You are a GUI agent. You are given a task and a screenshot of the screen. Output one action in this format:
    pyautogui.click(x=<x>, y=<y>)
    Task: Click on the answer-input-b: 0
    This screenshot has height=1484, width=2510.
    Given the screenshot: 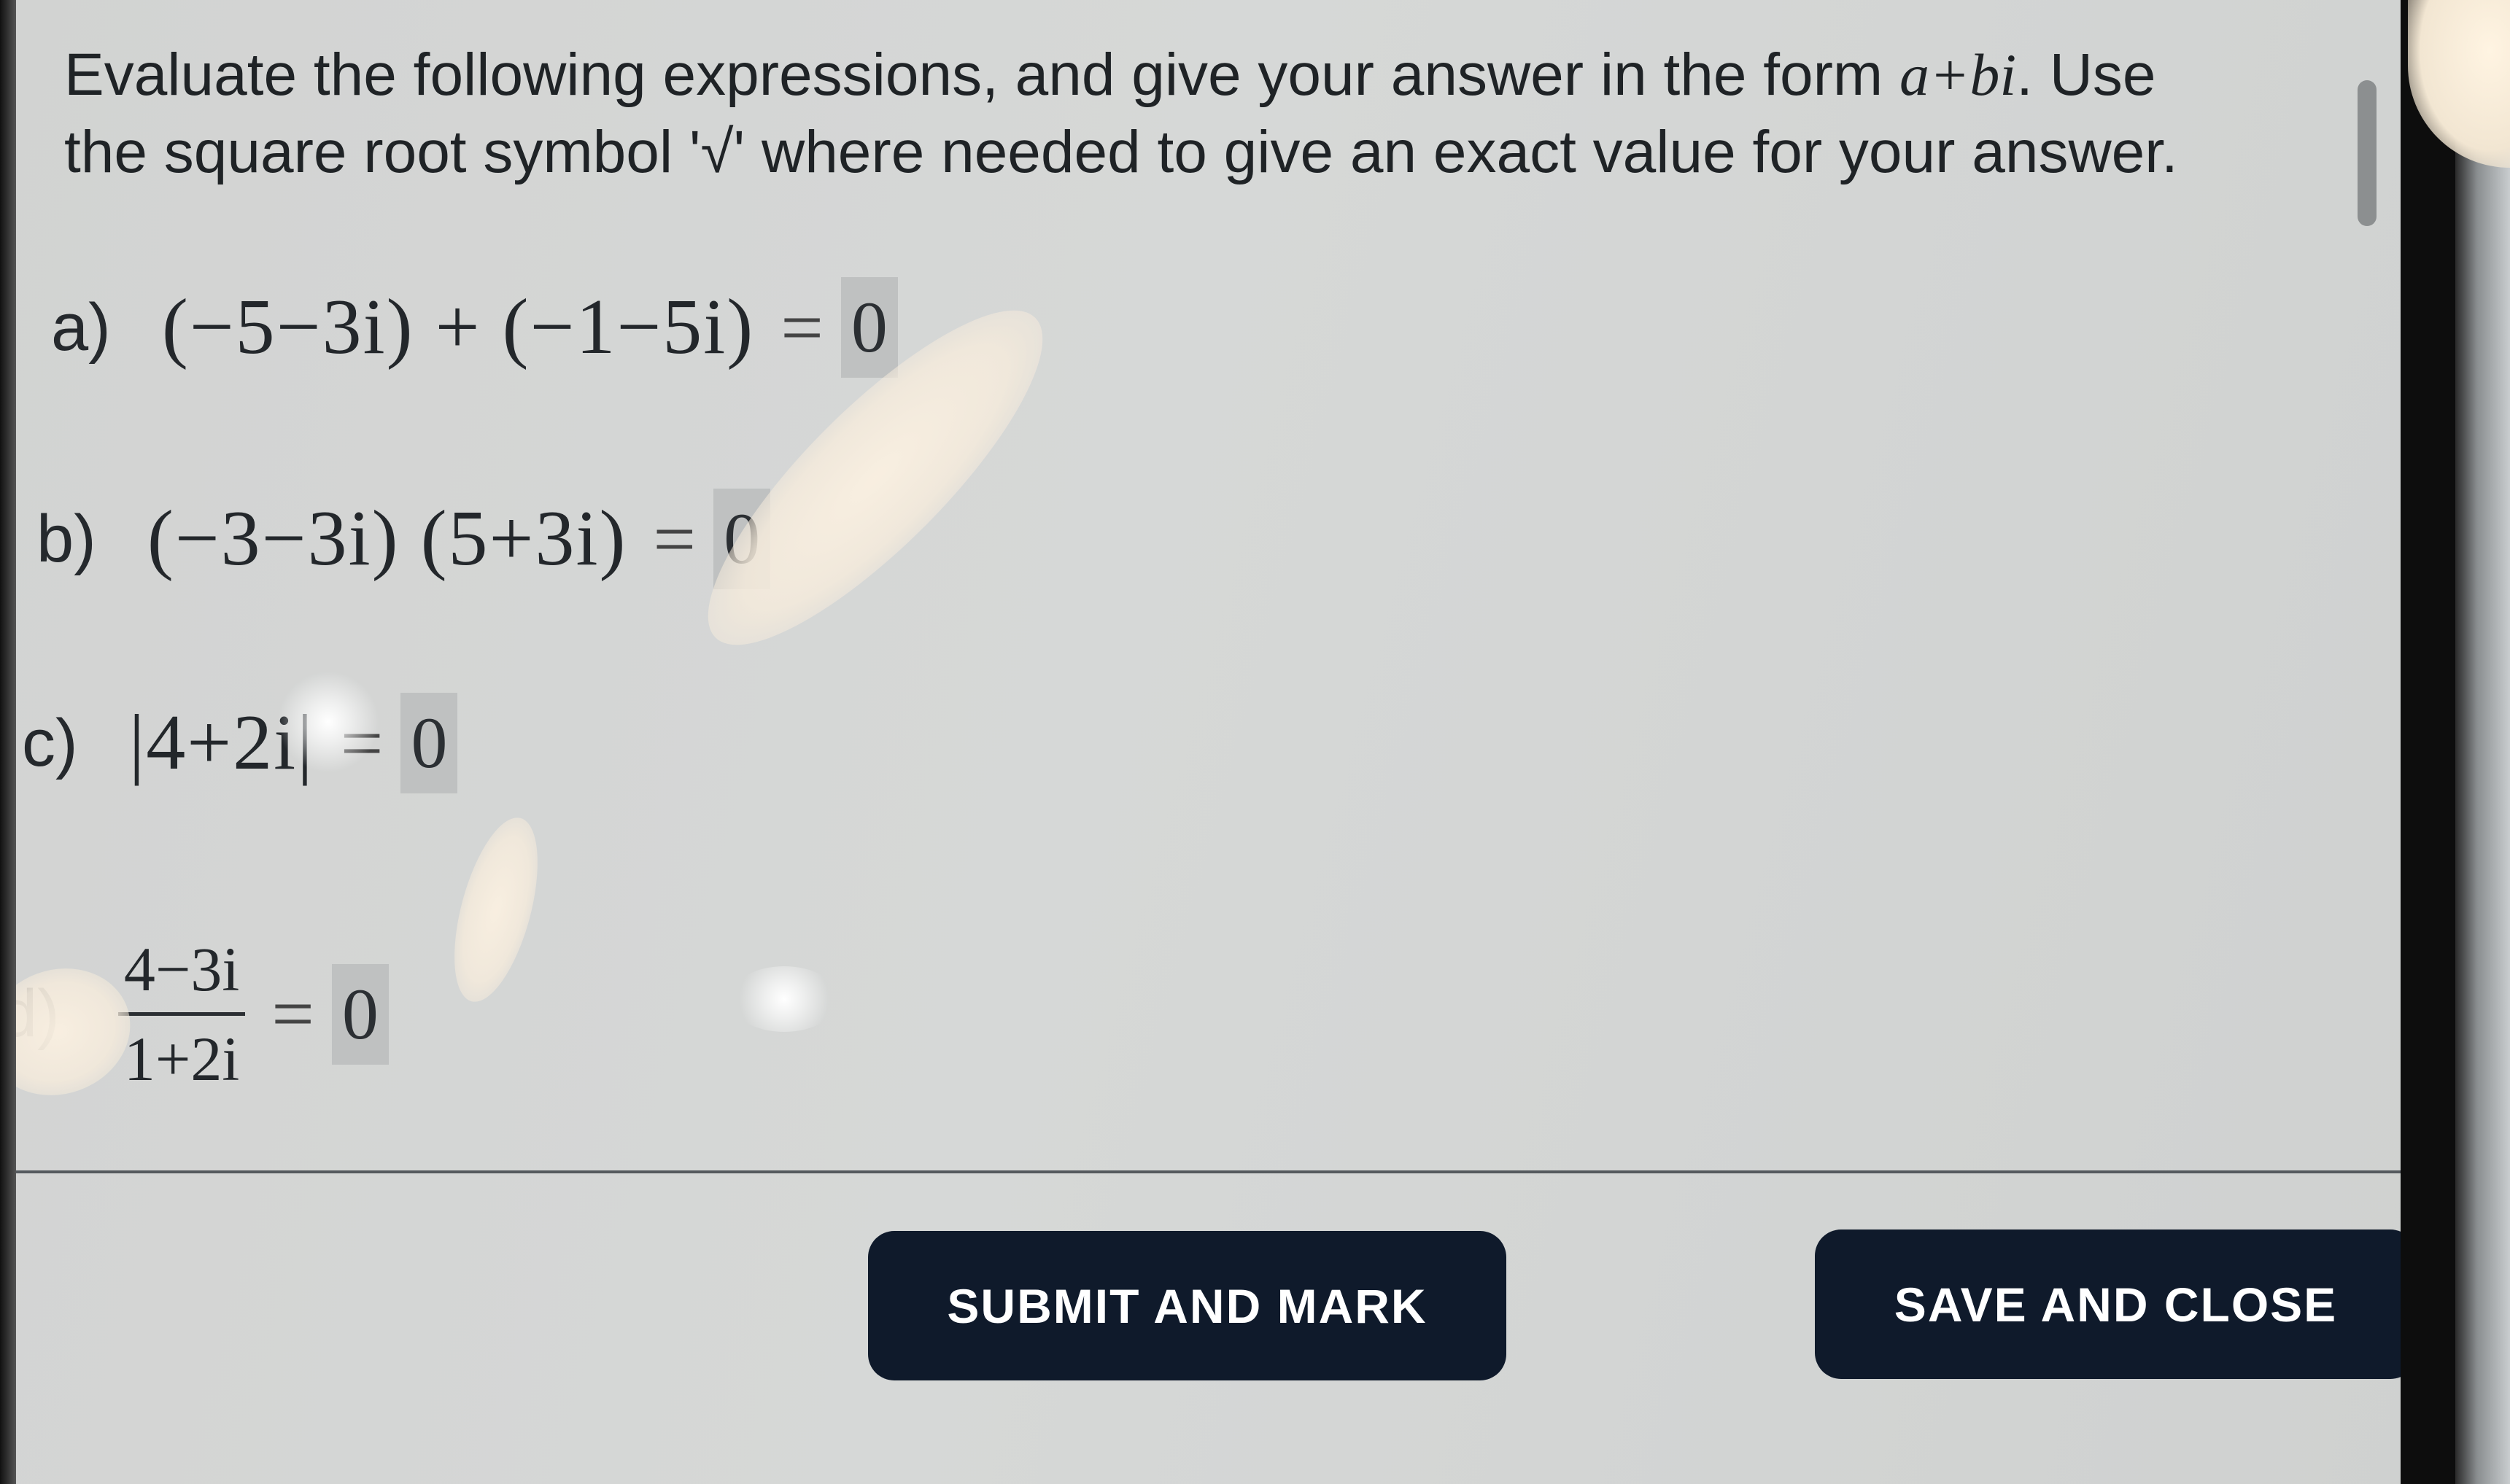 What is the action you would take?
    pyautogui.click(x=742, y=539)
    